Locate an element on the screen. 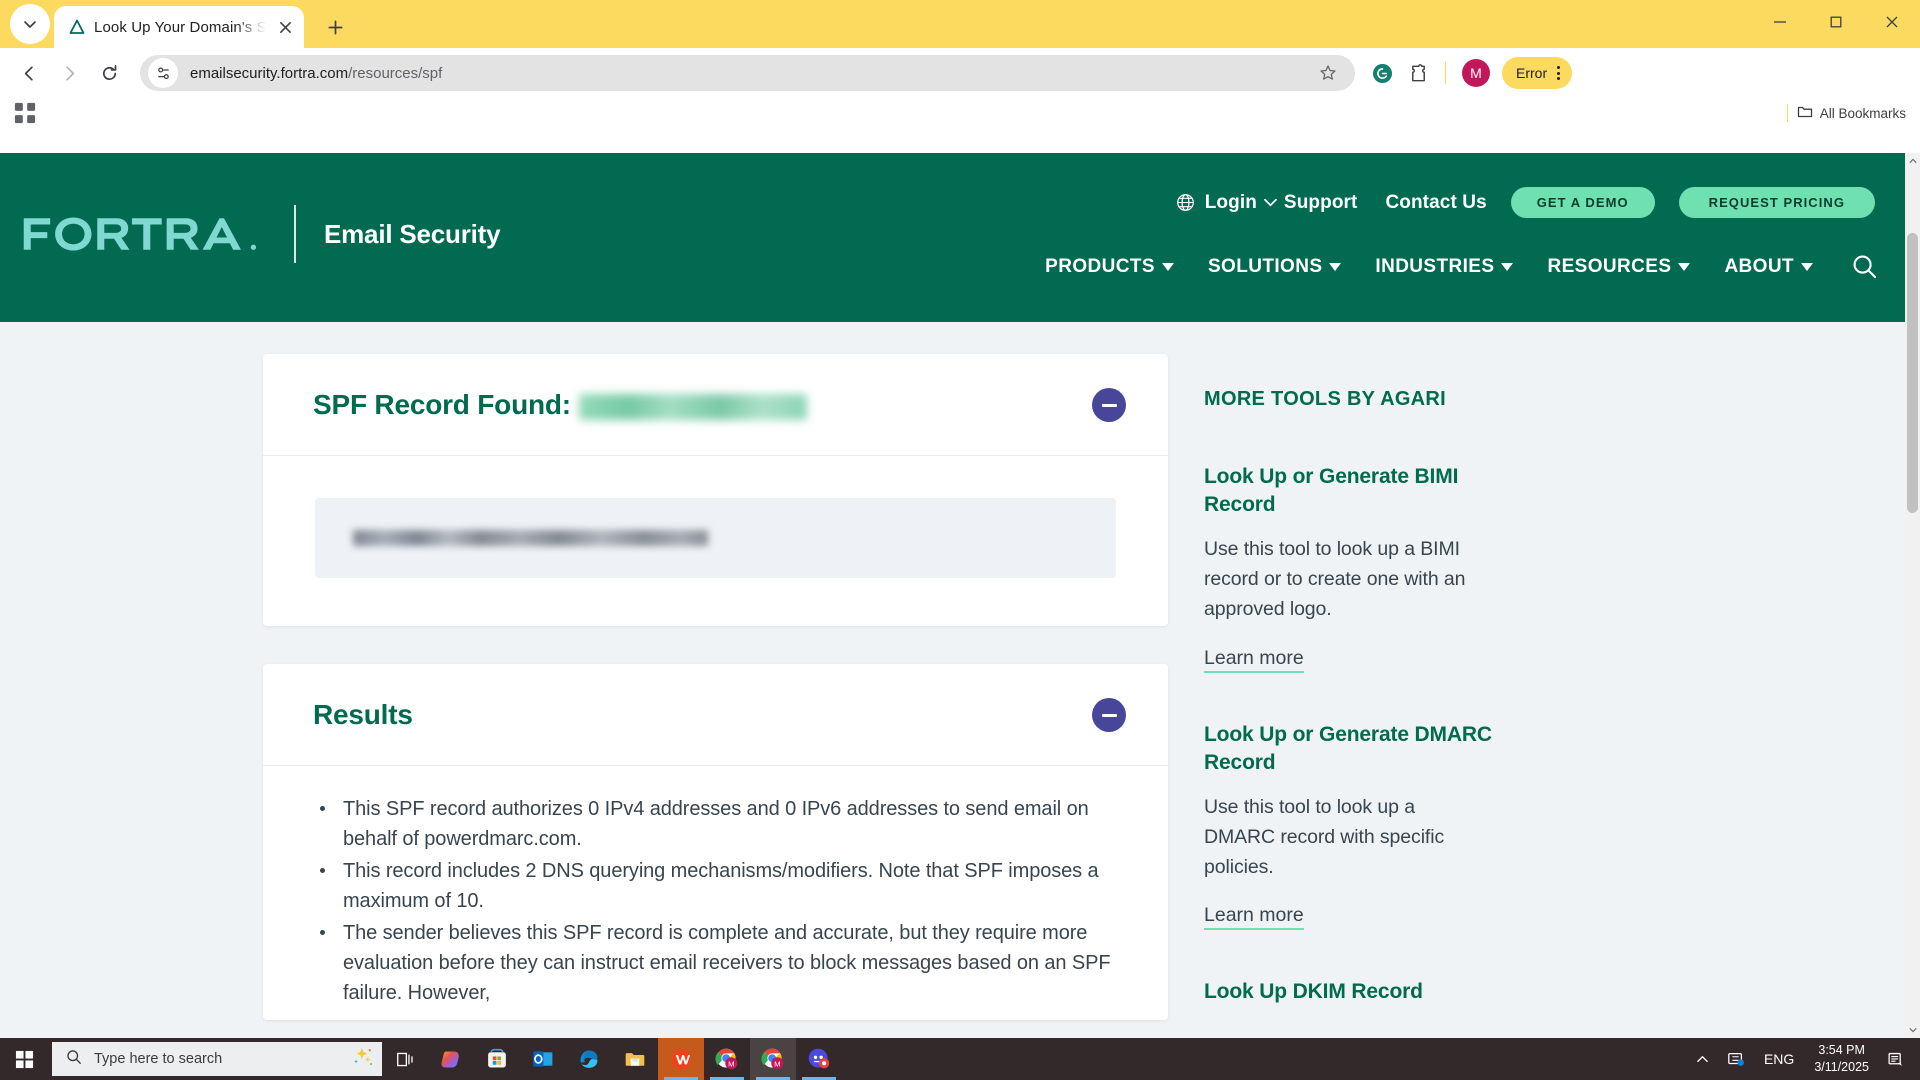  logo-divider is located at coordinates (295, 234).